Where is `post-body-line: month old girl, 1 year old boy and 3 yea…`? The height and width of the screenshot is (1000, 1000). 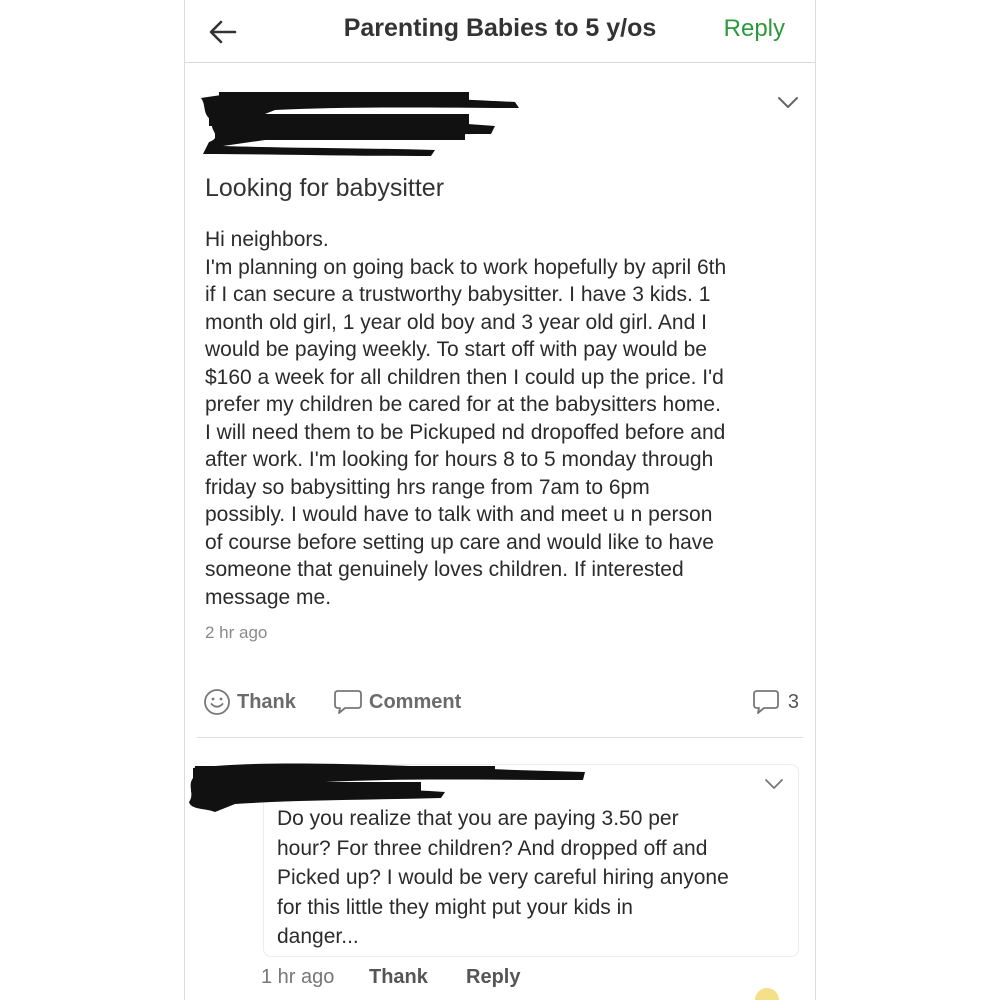
post-body-line: month old girl, 1 year old boy and 3 yea… is located at coordinates (456, 322).